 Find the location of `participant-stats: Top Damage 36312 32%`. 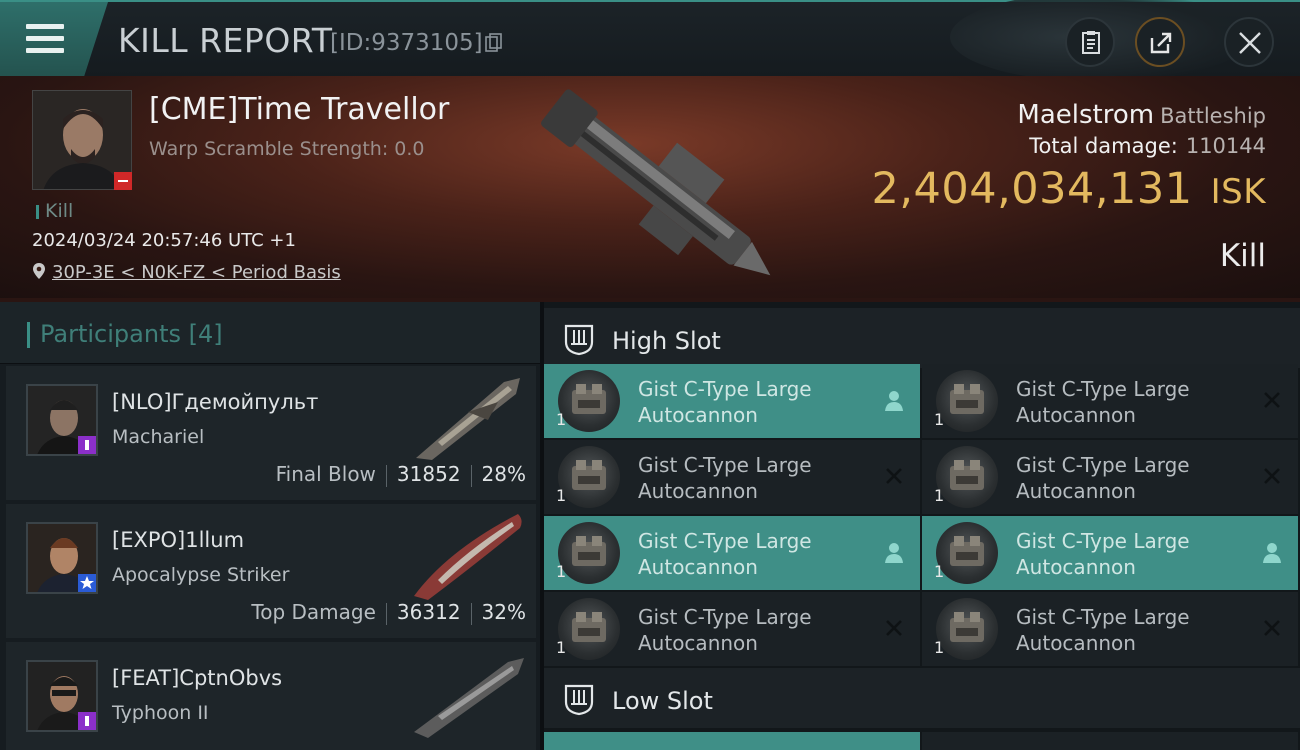

participant-stats: Top Damage 36312 32% is located at coordinates (388, 612).